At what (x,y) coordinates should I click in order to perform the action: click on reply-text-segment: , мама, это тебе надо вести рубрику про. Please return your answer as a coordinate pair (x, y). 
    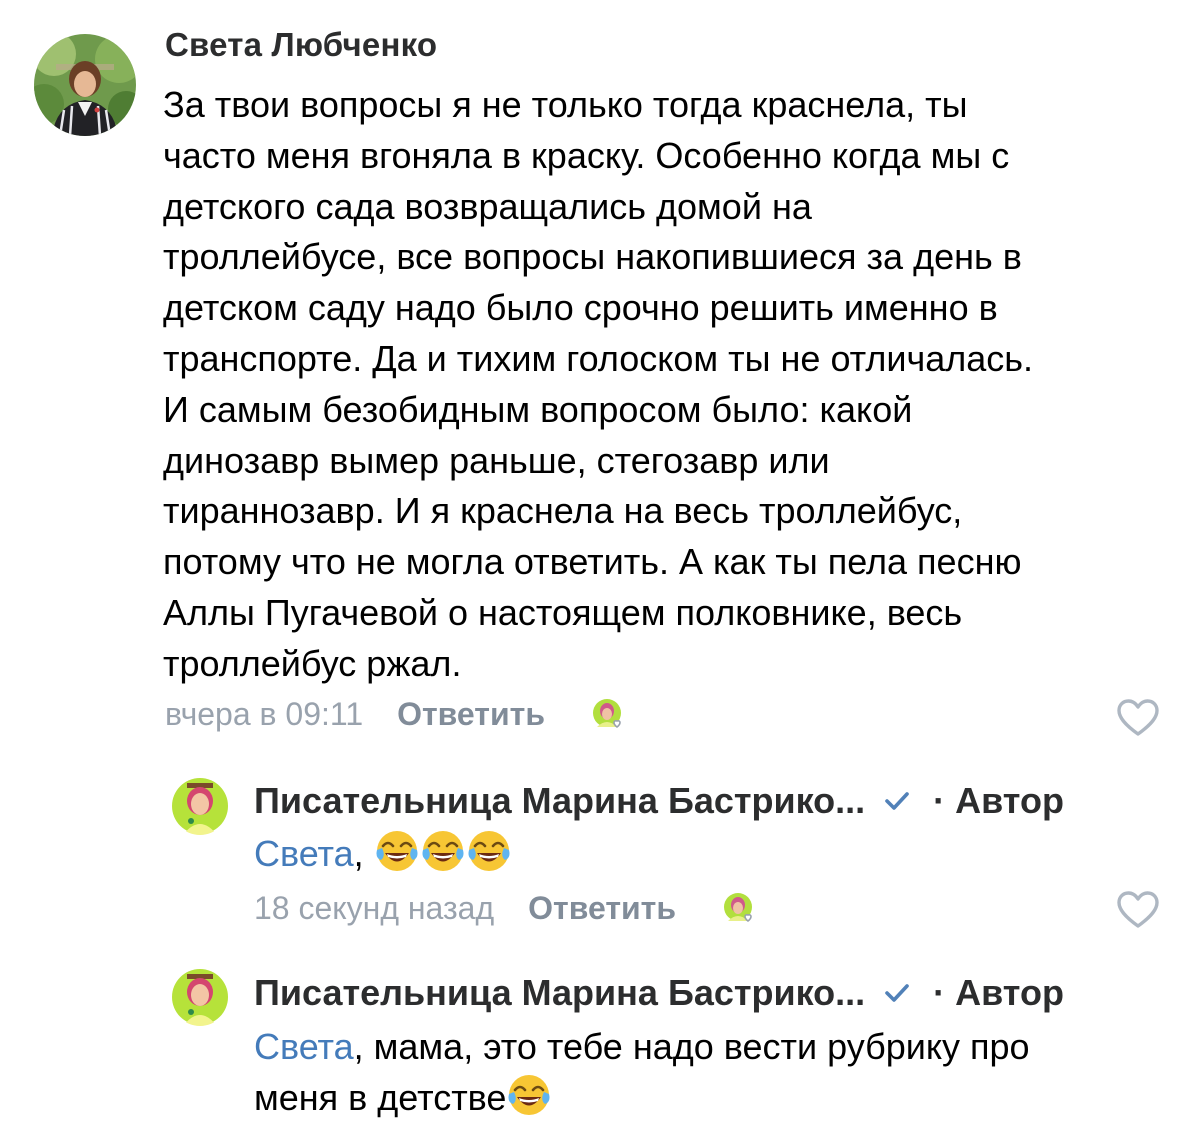
    Looking at the image, I should click on (691, 1046).